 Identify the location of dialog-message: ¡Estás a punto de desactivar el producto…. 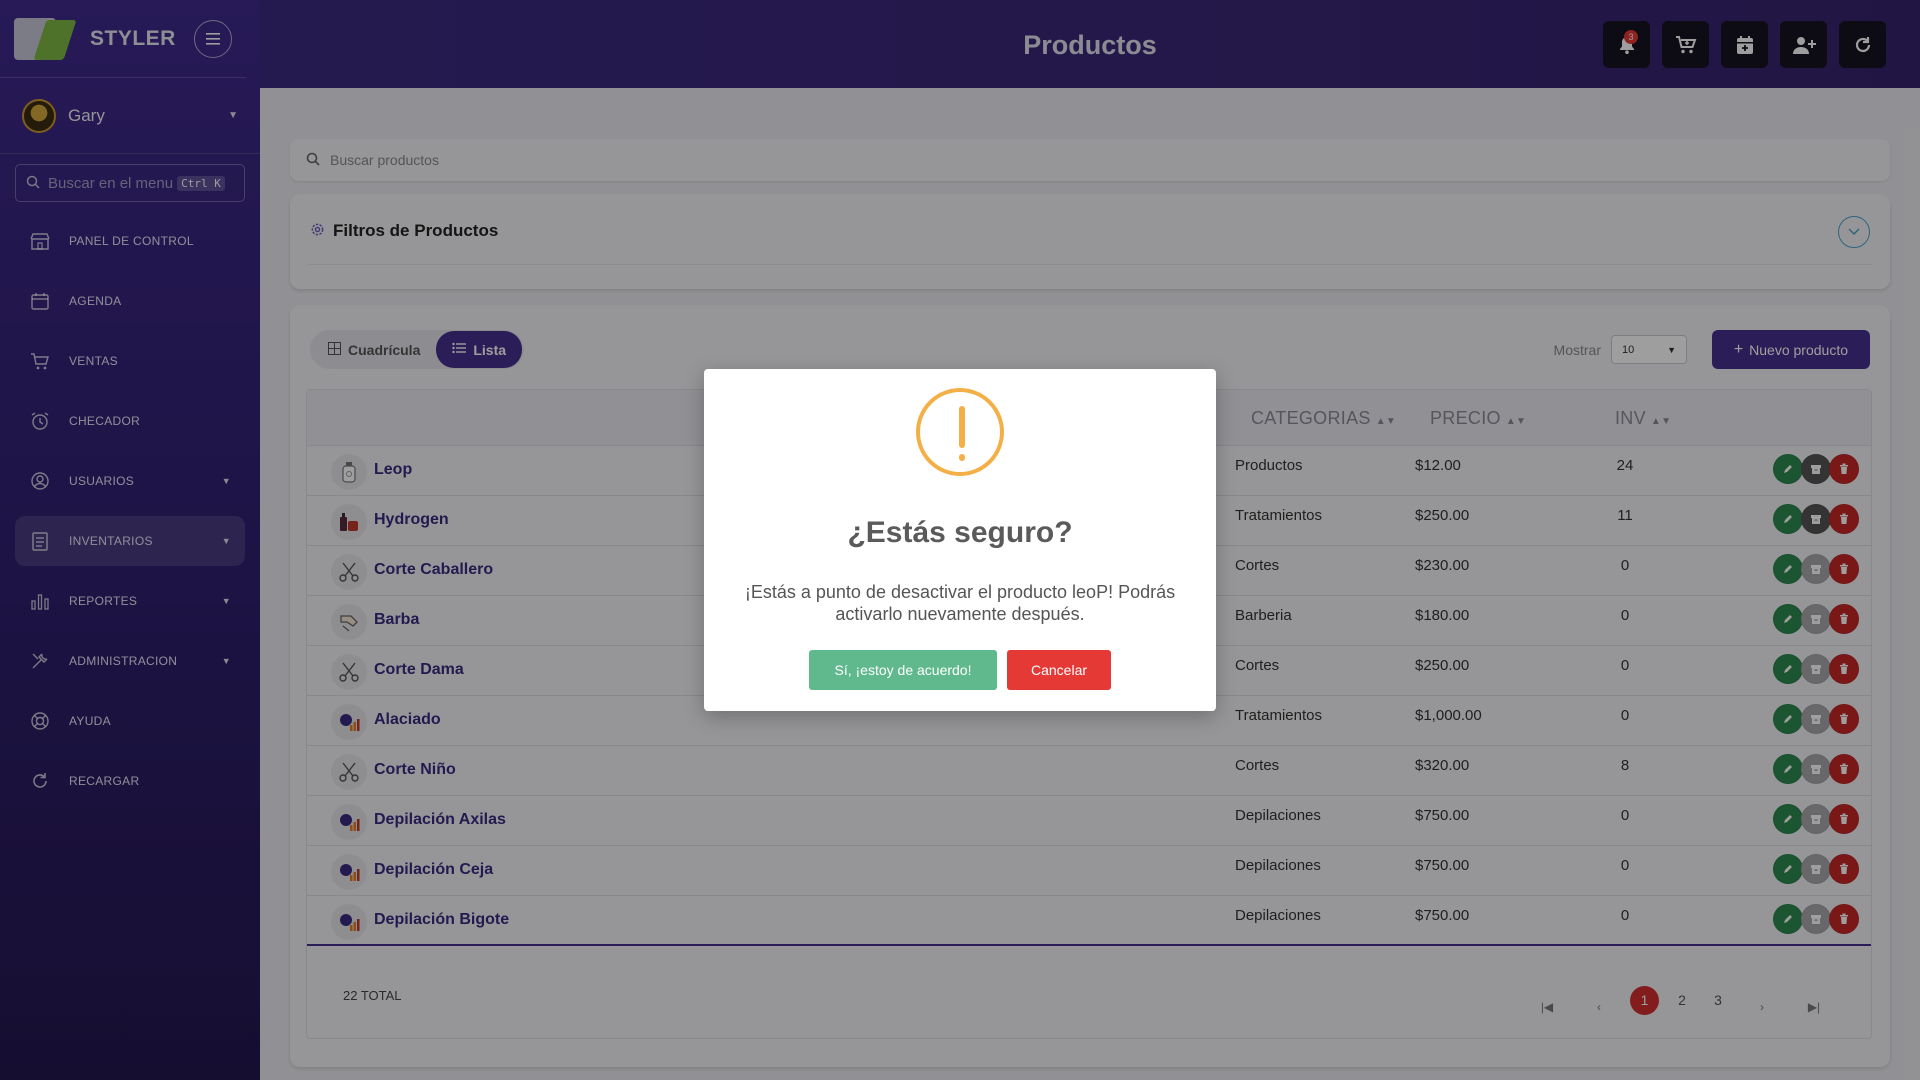
(960, 603).